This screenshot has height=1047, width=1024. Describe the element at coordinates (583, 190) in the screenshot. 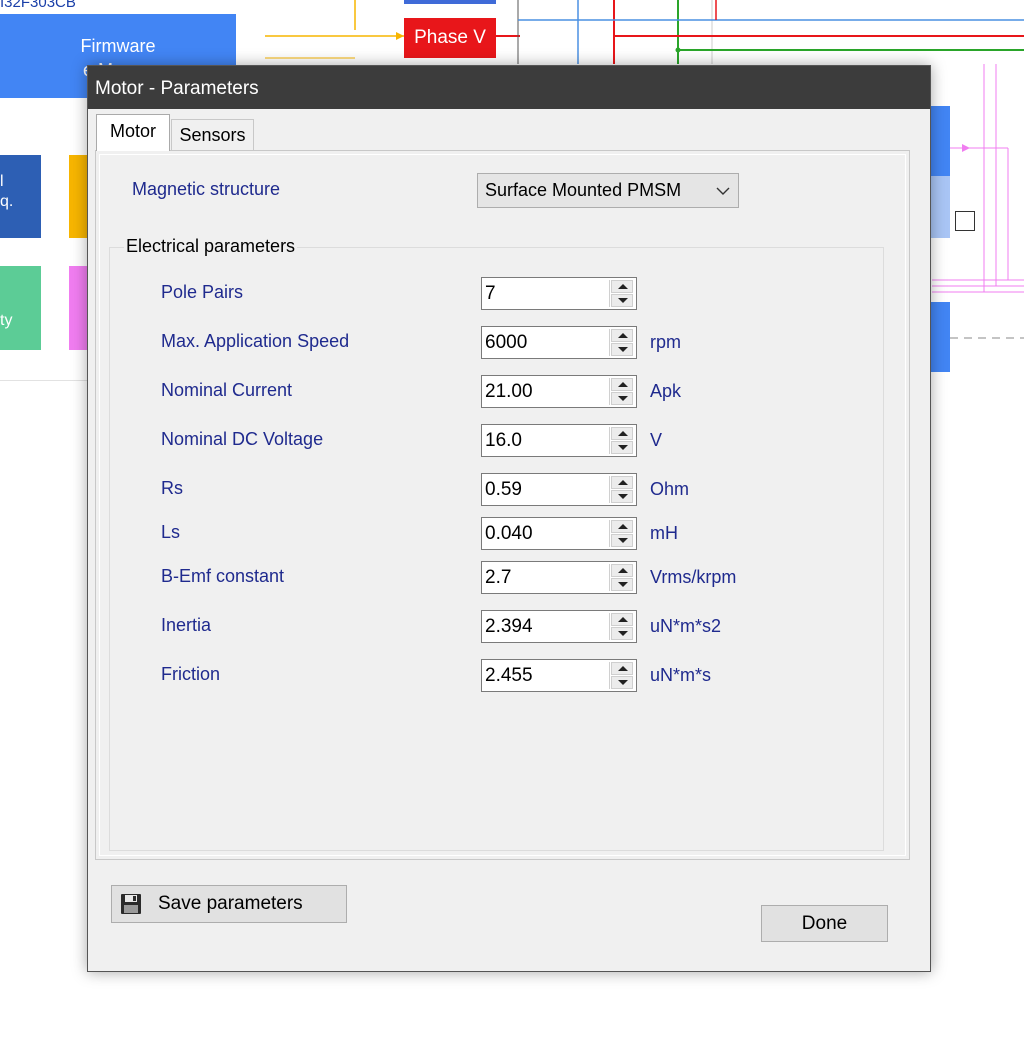

I see `magnetic-structure-value: Surface Mounted PMSM` at that location.